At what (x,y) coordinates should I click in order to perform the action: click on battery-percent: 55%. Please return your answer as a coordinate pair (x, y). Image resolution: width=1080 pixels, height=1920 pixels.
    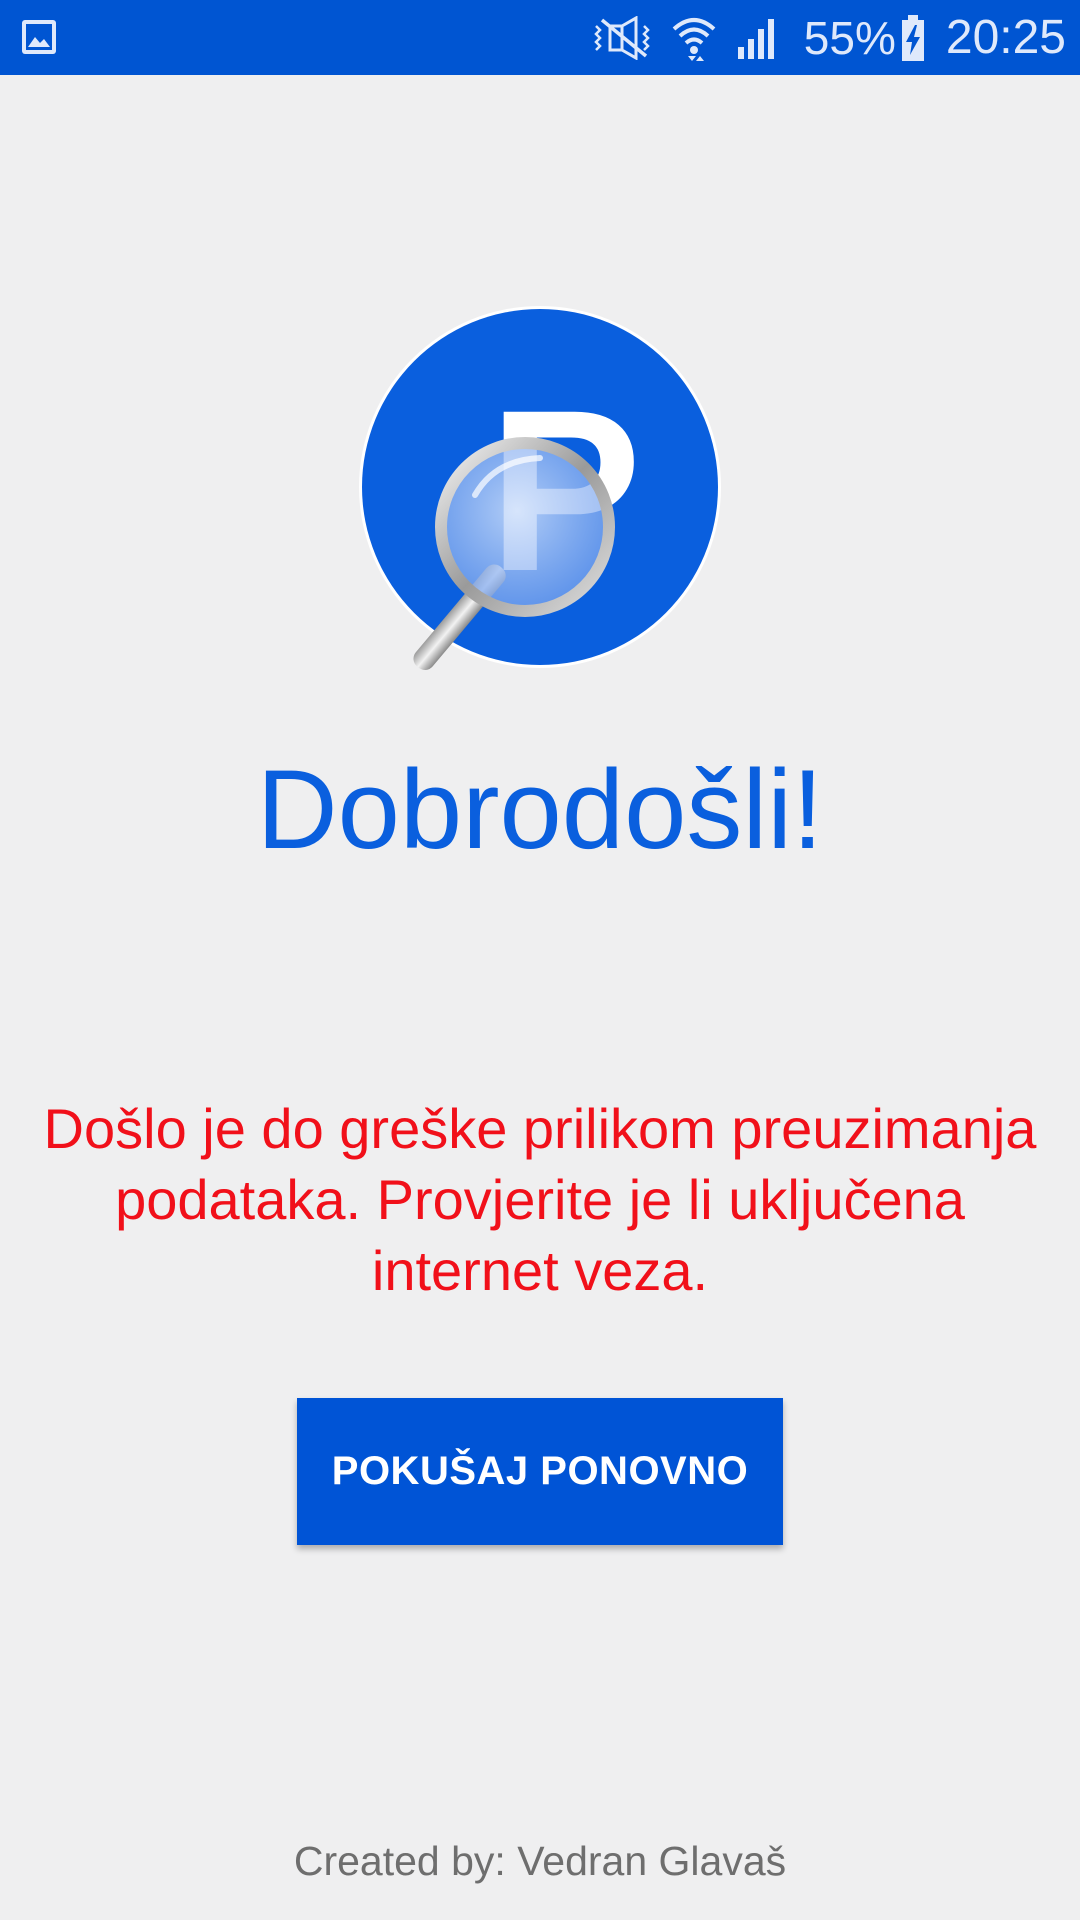
    Looking at the image, I should click on (849, 37).